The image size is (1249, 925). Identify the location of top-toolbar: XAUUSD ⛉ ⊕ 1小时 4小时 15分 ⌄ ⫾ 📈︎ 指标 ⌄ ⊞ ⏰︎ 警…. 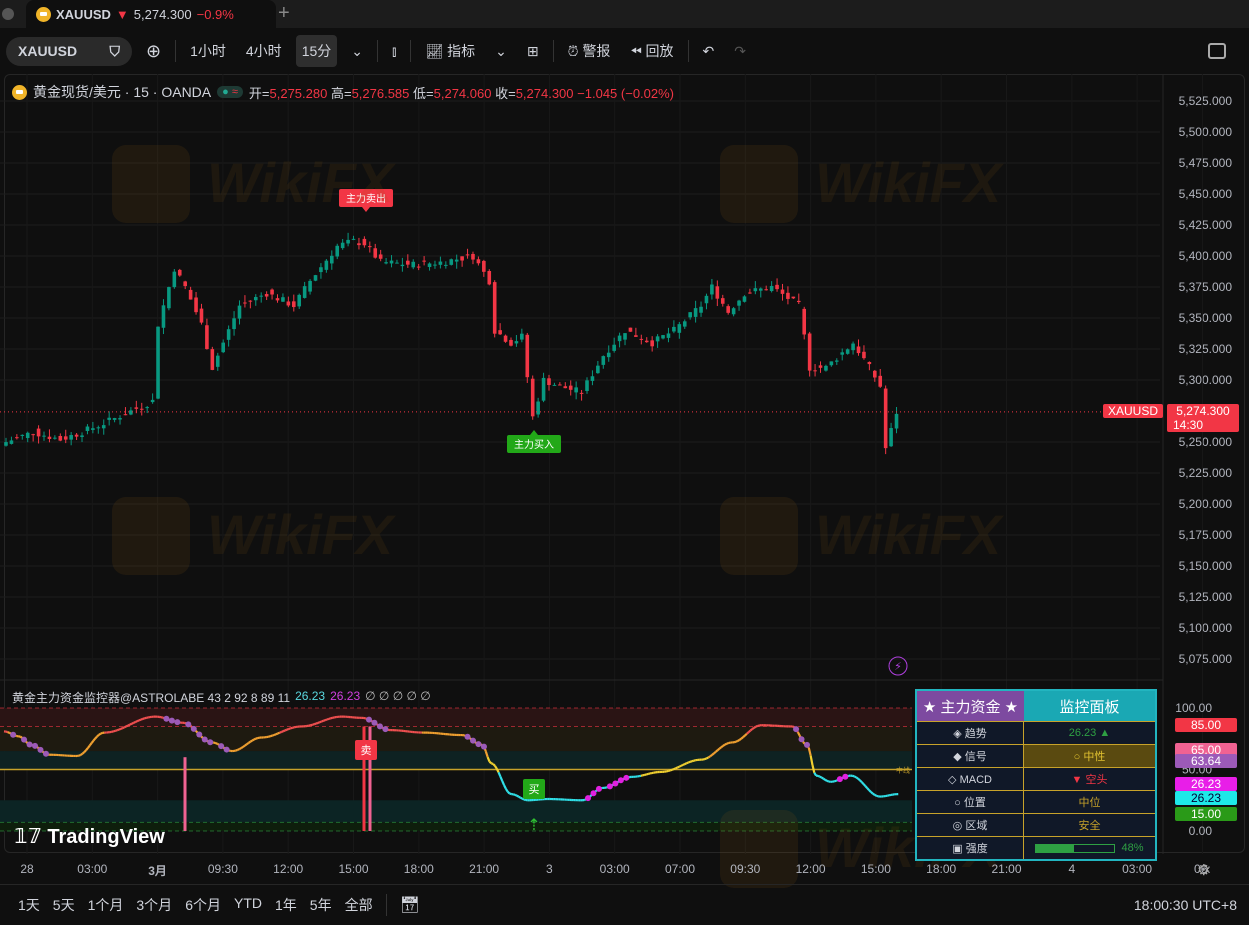
(624, 51).